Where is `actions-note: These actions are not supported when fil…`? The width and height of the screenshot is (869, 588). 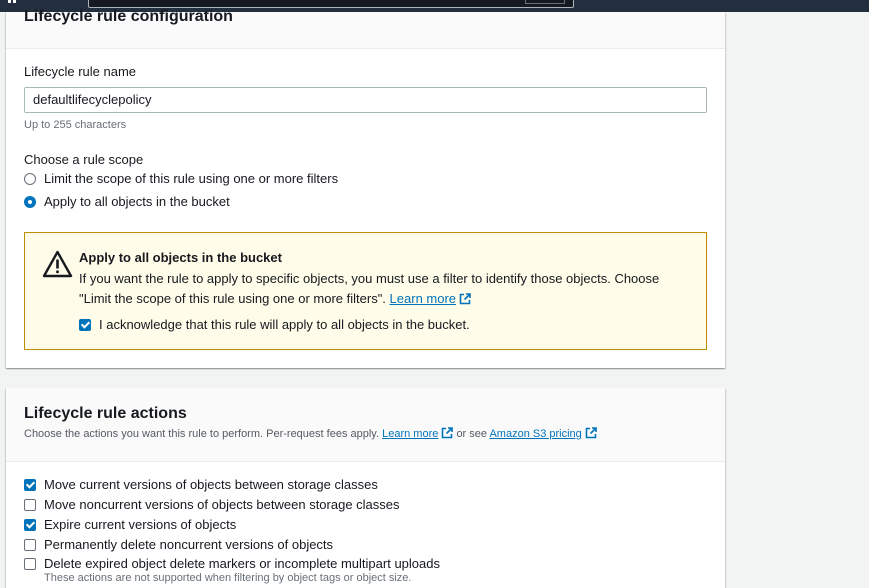
actions-note: These actions are not supported when fil… is located at coordinates (228, 578).